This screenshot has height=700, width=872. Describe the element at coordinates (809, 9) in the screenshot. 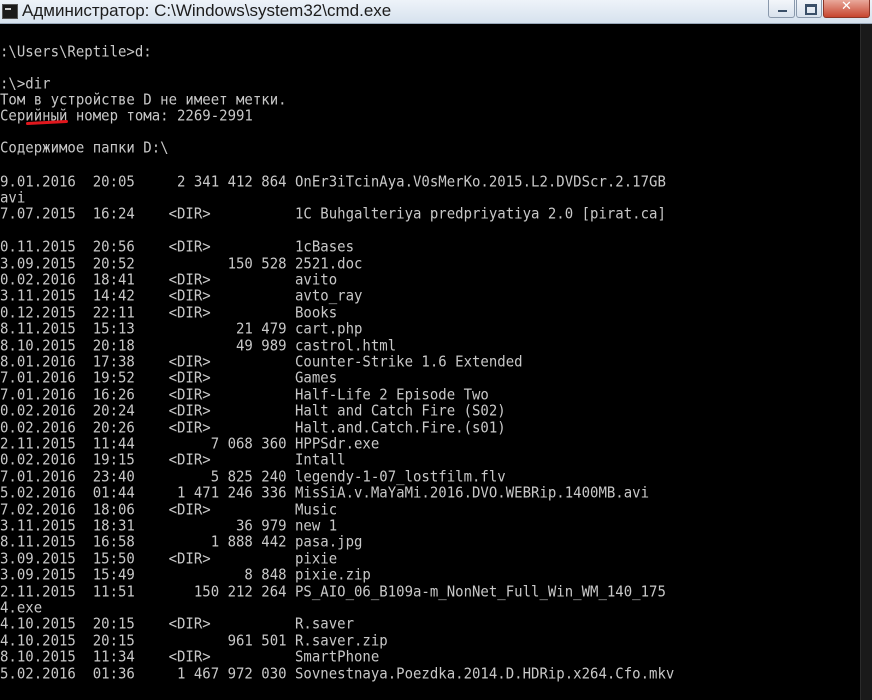

I see `maximize-button` at that location.